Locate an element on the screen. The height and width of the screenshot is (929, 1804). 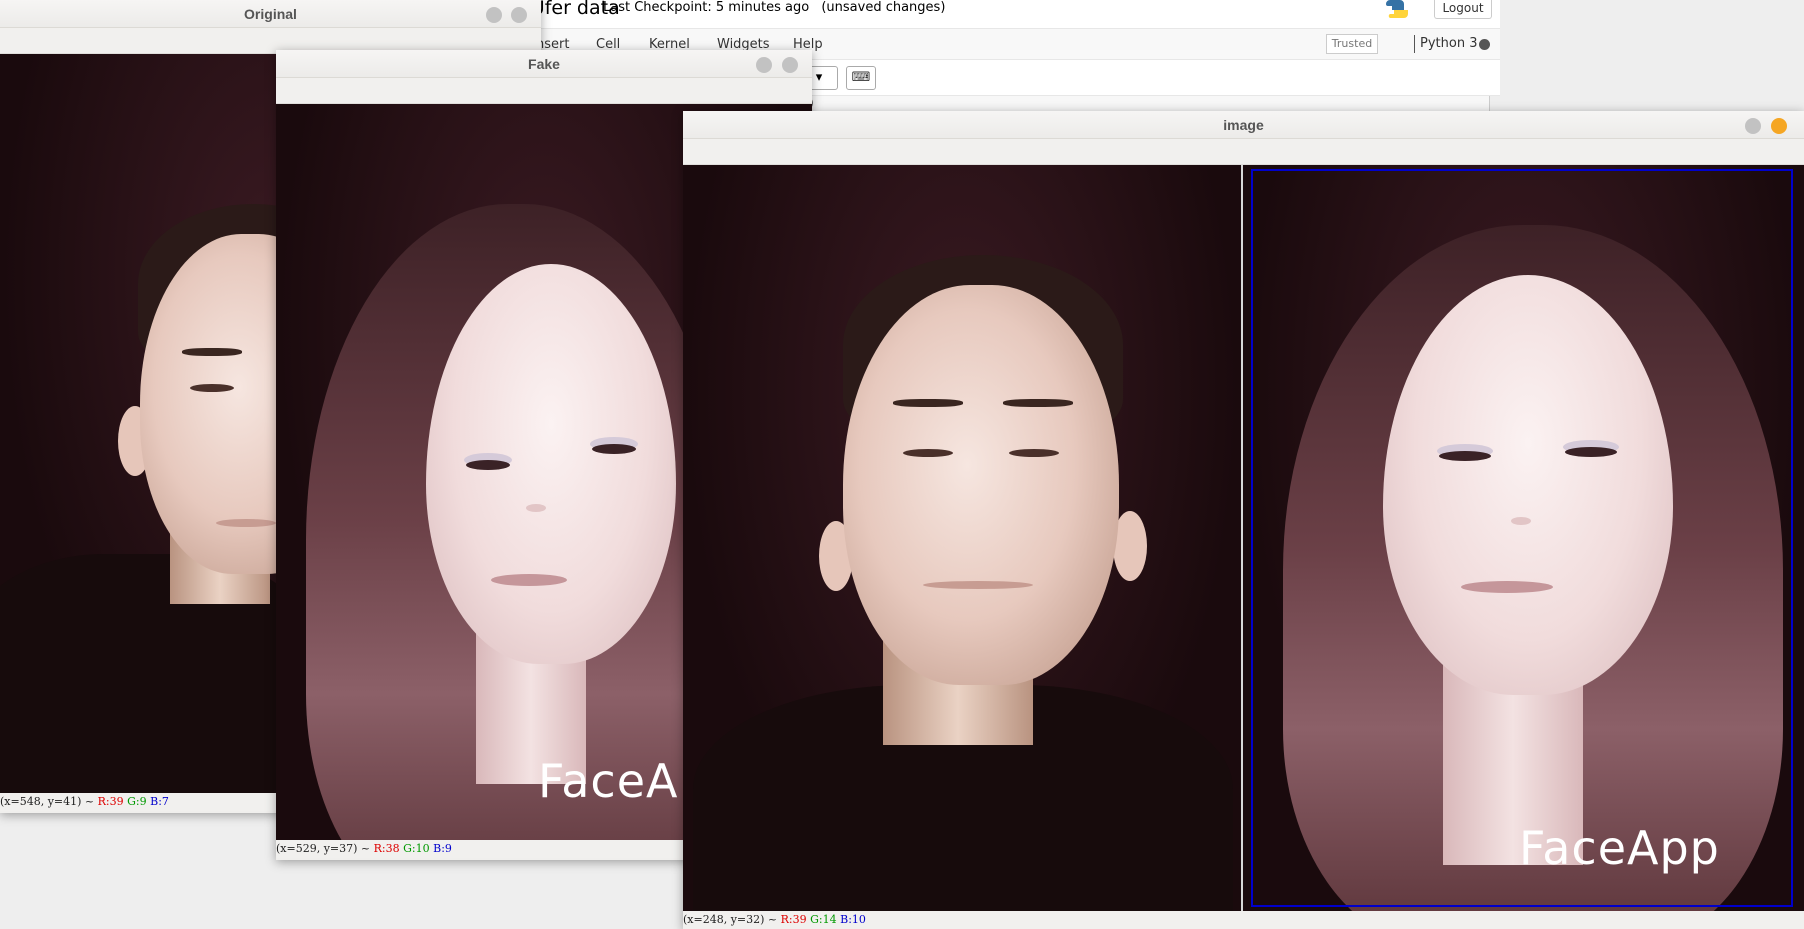
logout-button: Logout is located at coordinates (1463, 9).